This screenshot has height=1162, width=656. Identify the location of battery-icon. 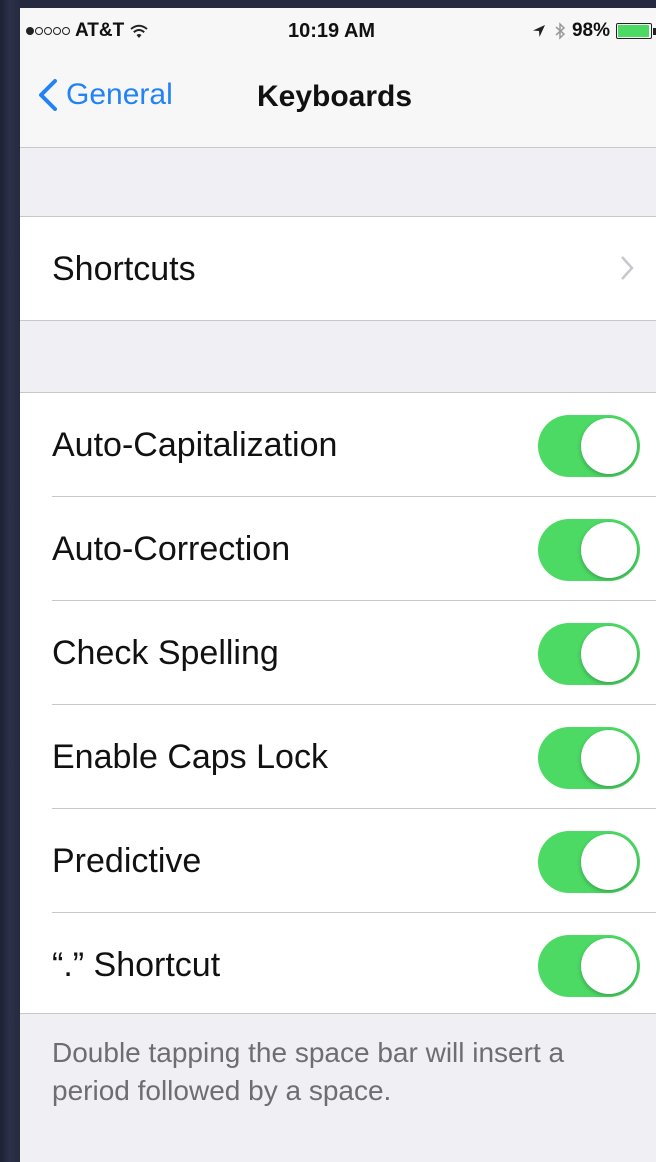
(634, 31).